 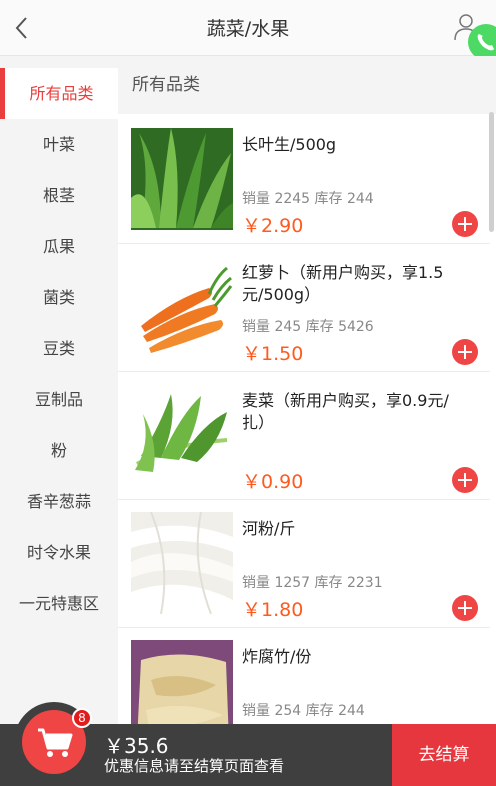 I want to click on product-name: 麦菜（新用户购买，享0.9元/扎）, so click(x=345, y=411).